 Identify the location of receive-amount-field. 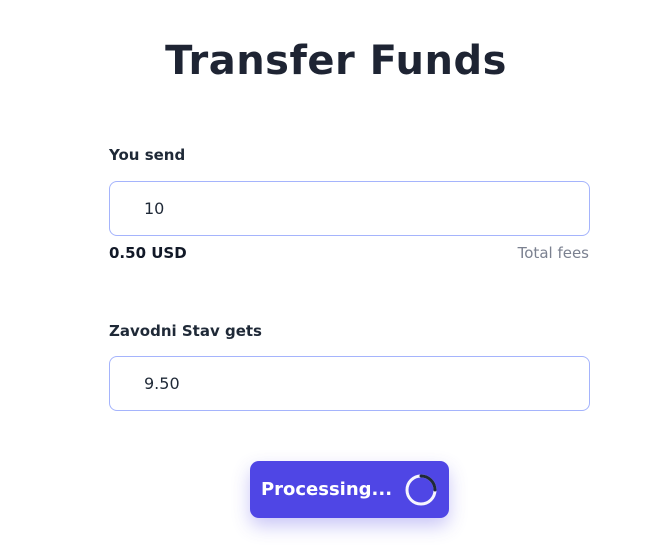
(349, 383).